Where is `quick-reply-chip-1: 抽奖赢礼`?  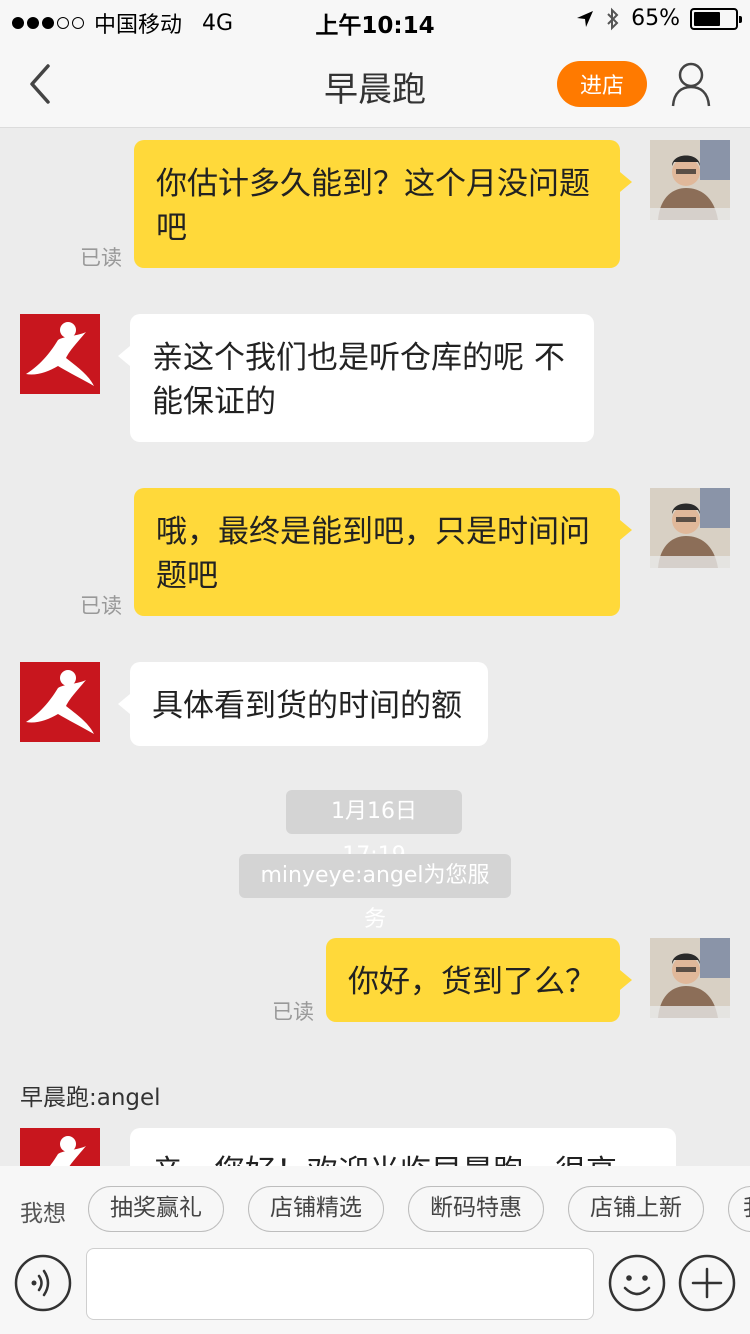
quick-reply-chip-1: 抽奖赢礼 is located at coordinates (156, 1209).